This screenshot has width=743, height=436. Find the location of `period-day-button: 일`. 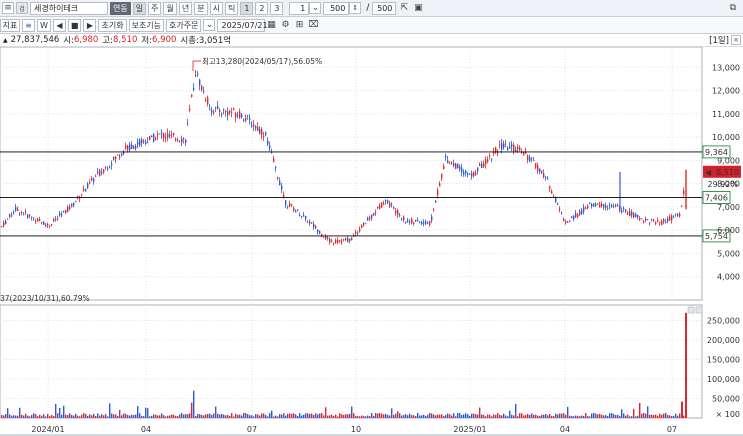

period-day-button: 일 is located at coordinates (139, 8).